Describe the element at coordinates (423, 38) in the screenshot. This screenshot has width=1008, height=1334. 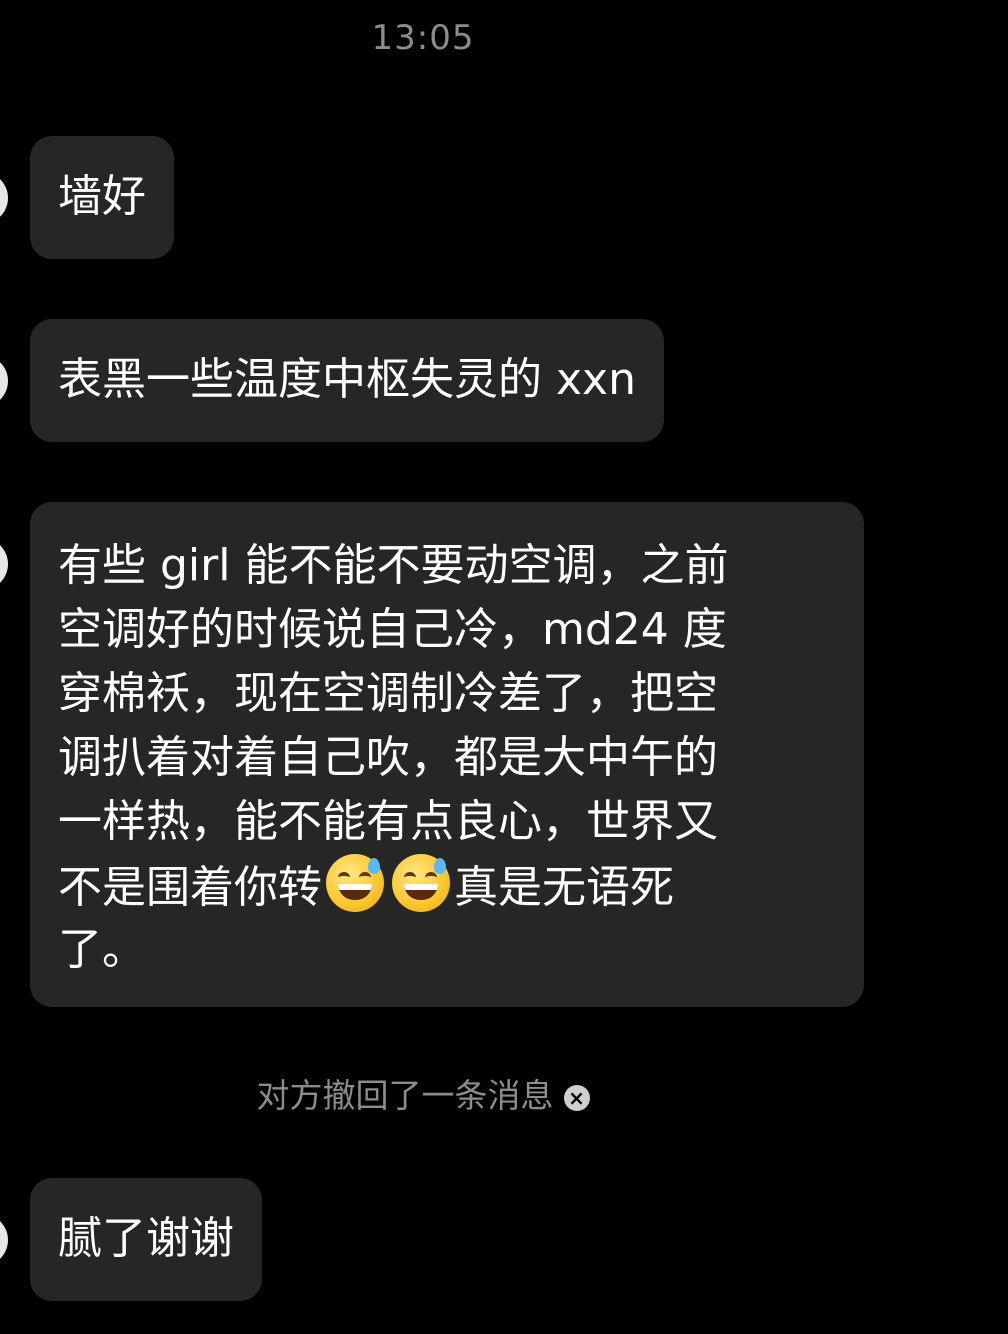
I see `message-timestamp: 13:05` at that location.